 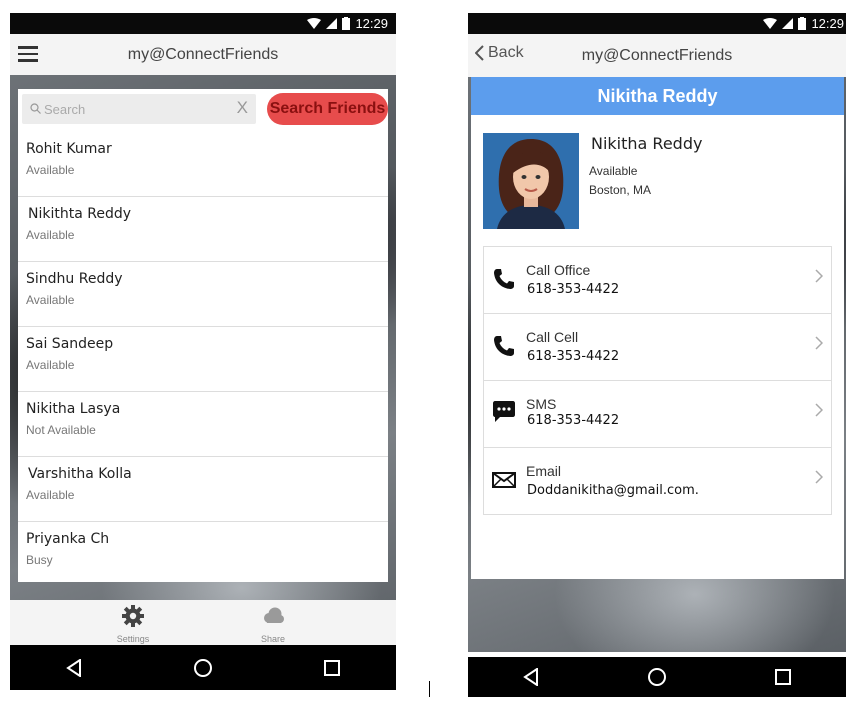 I want to click on friend-name: Nikithta Reddy, so click(x=80, y=214).